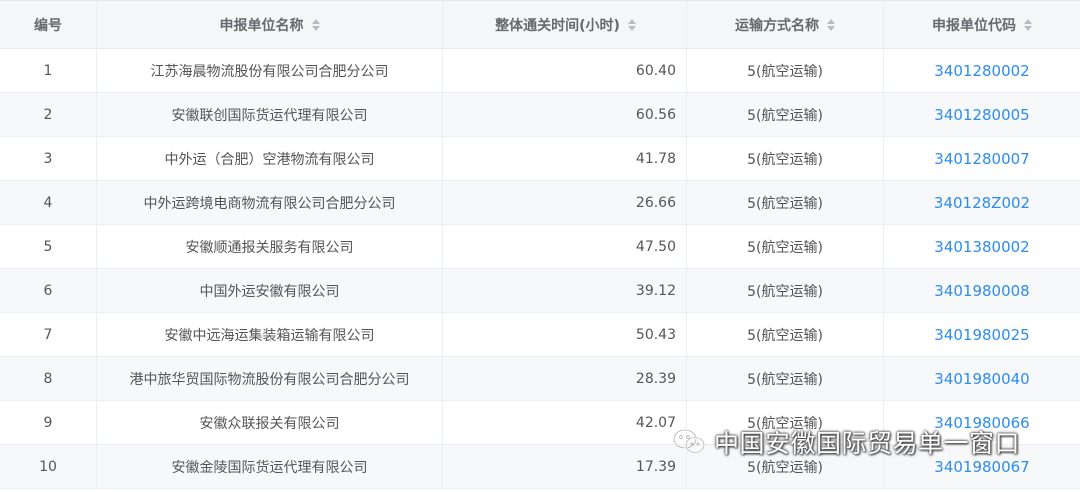 The width and height of the screenshot is (1080, 492). I want to click on company-code-link: 340128Z002, so click(982, 203).